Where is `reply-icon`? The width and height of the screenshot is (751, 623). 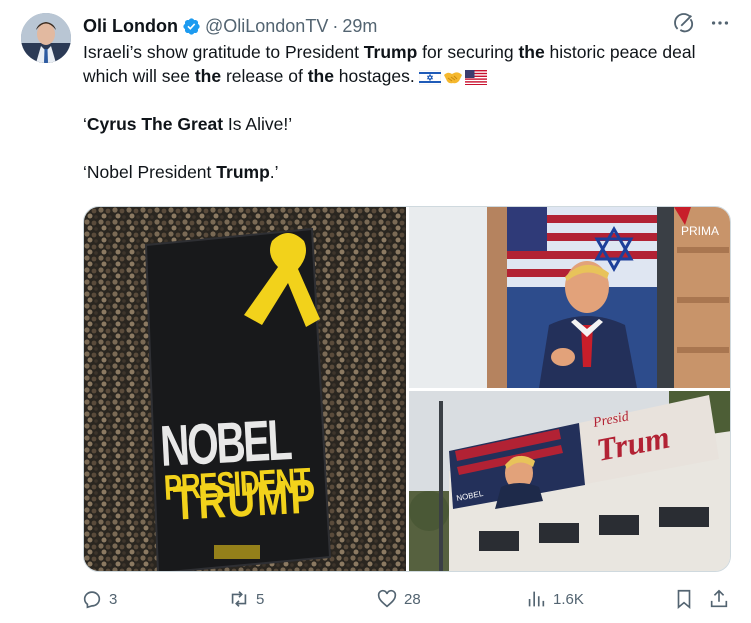 reply-icon is located at coordinates (92, 599).